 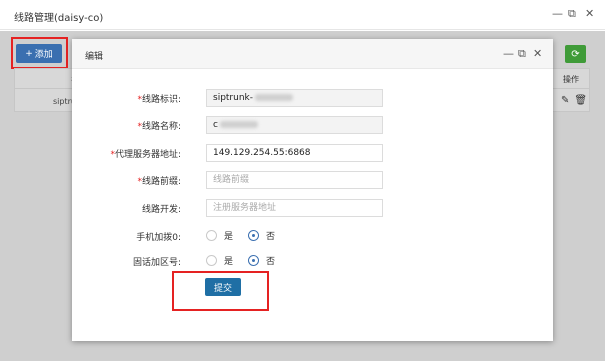 I want to click on route-prefix-input, so click(x=294, y=180).